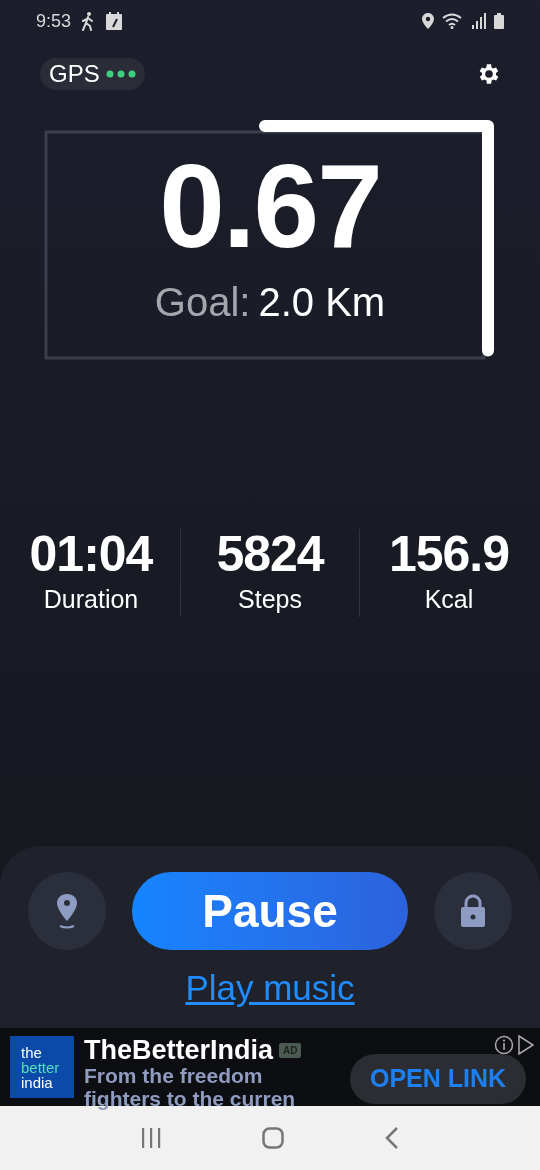 The height and width of the screenshot is (1170, 540). What do you see at coordinates (202, 302) in the screenshot?
I see `goal-label: Goal:` at bounding box center [202, 302].